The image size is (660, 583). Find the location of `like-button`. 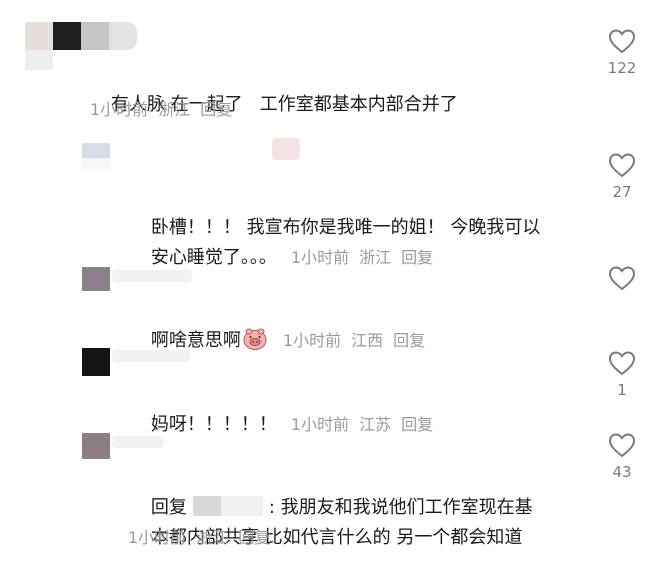

like-button is located at coordinates (622, 280).